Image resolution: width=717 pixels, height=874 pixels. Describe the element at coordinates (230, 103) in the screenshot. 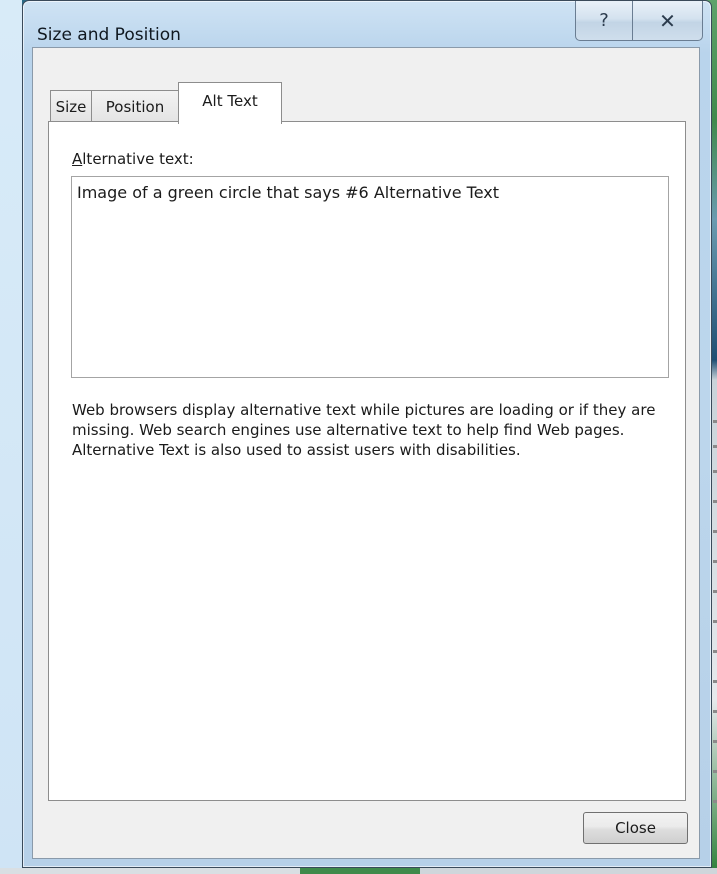

I see `tab-alt-text: Alt Text` at that location.